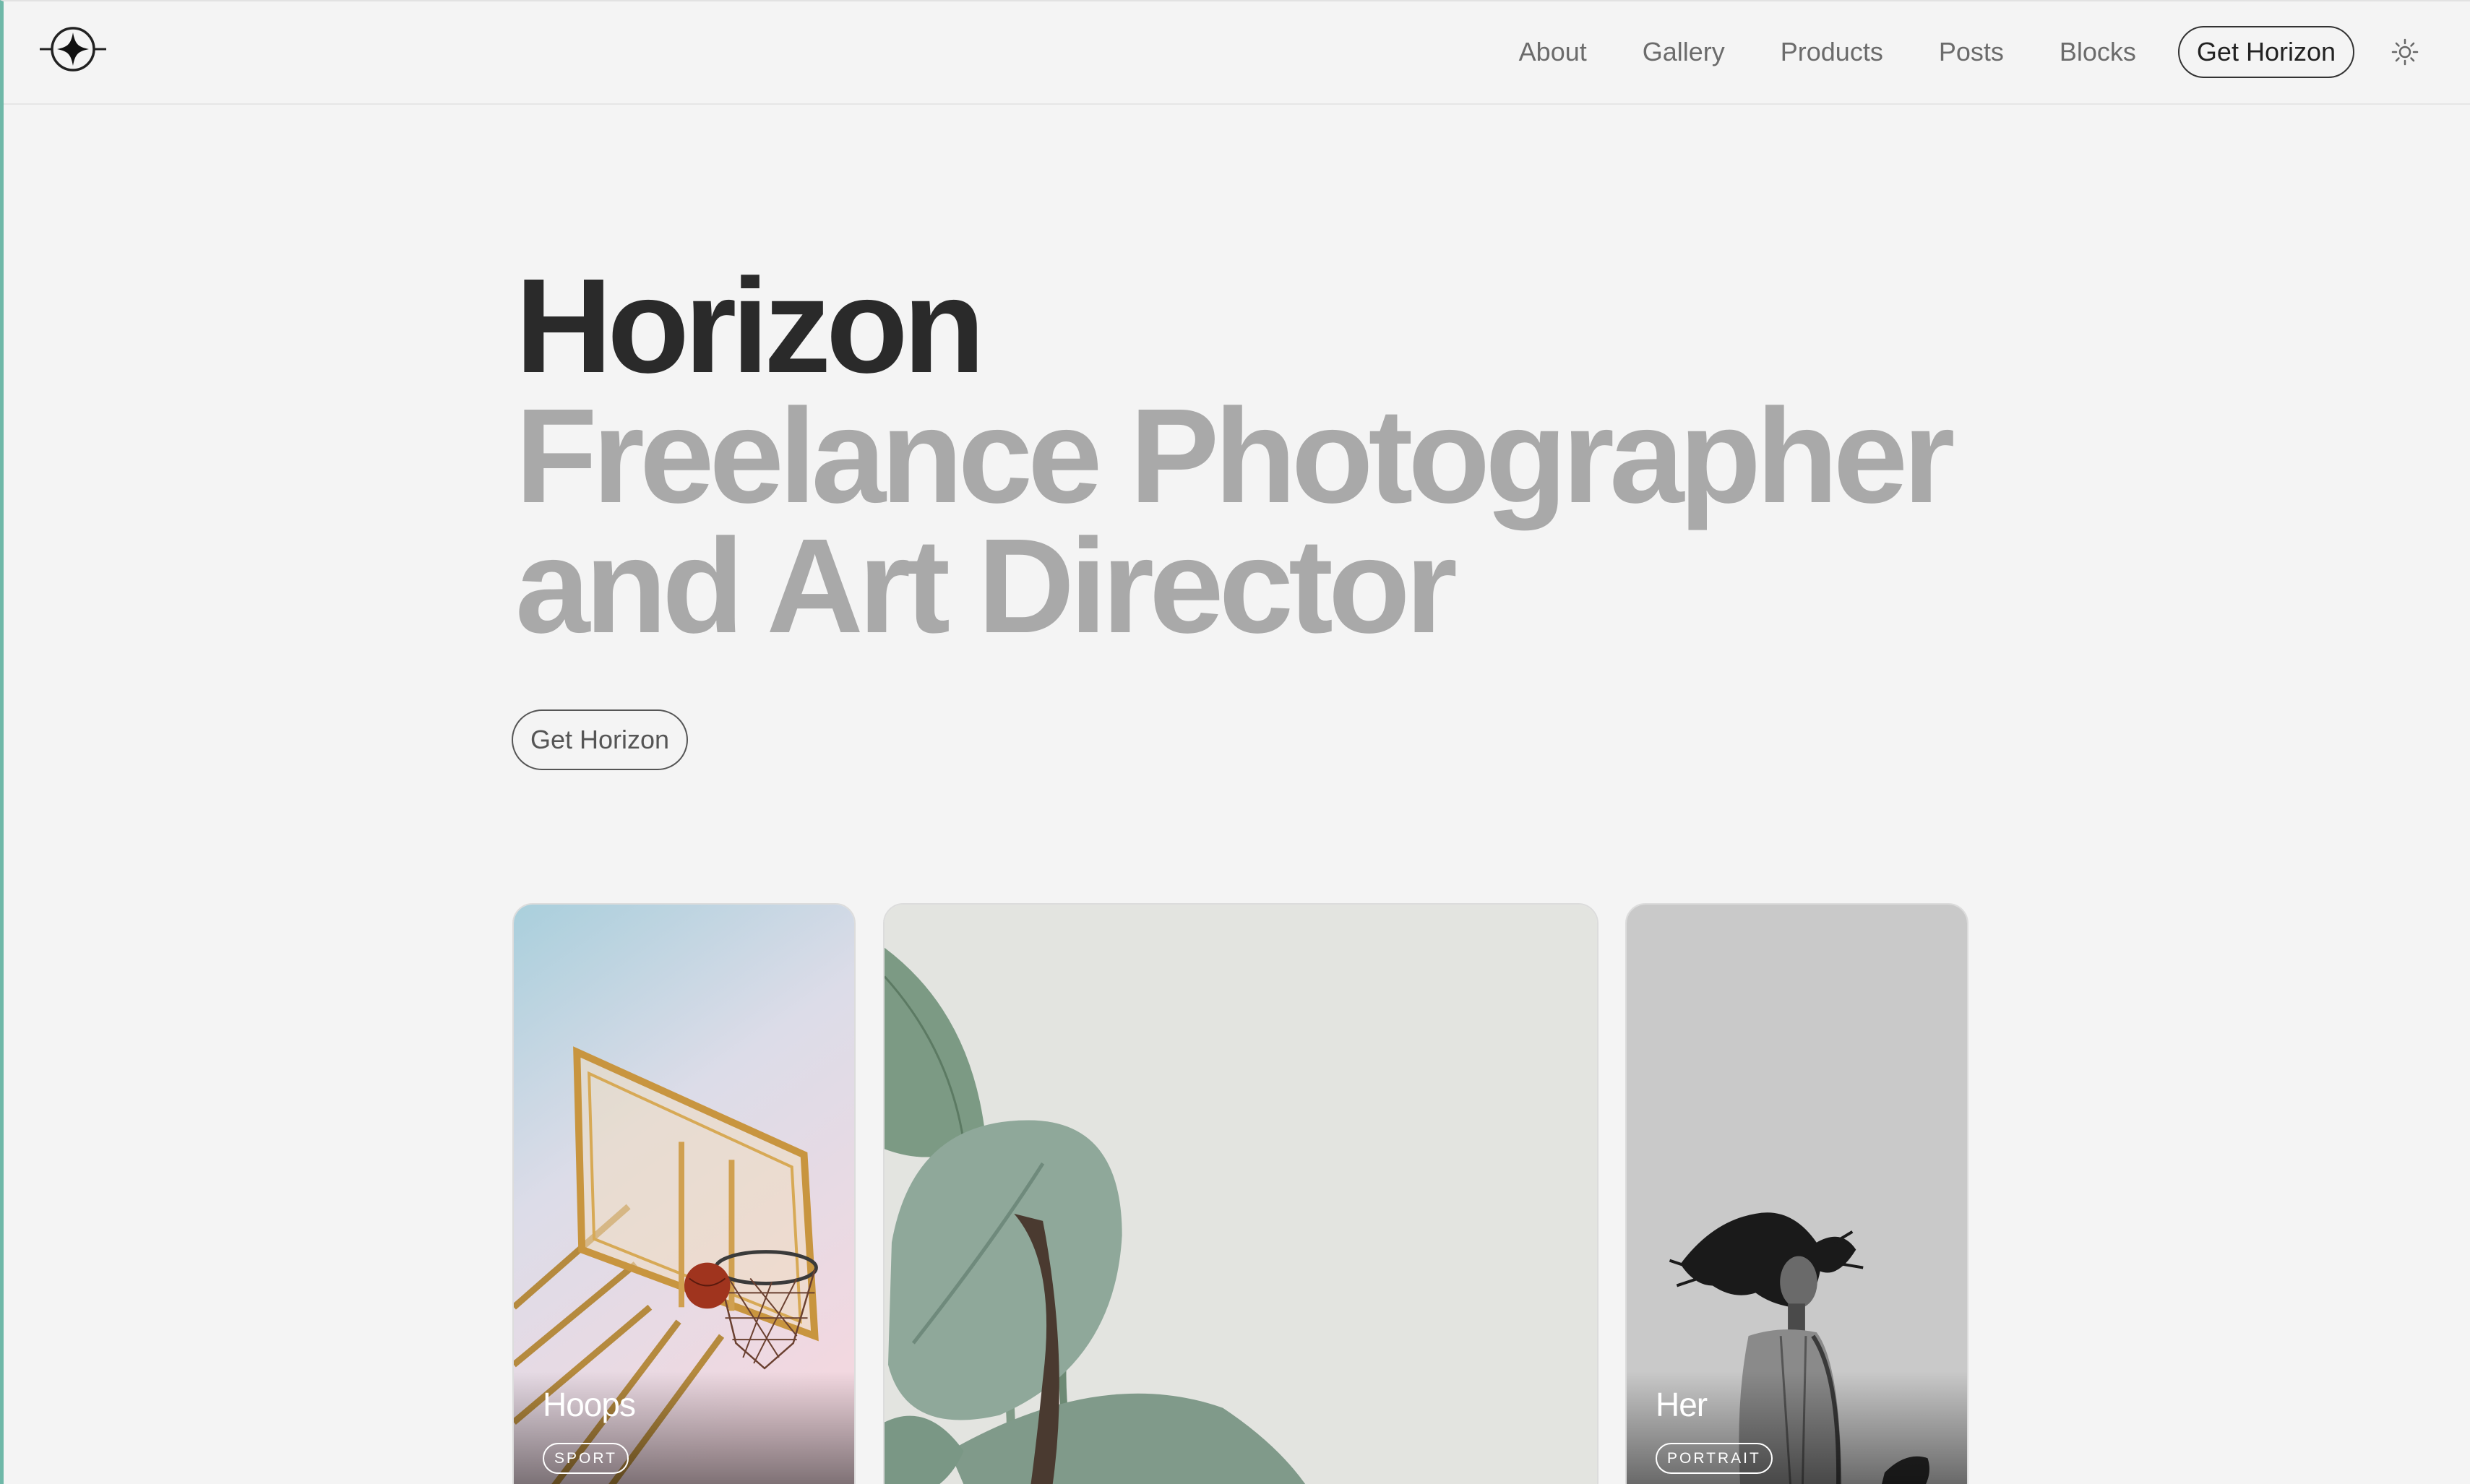 Image resolution: width=2470 pixels, height=1484 pixels. Describe the element at coordinates (586, 1458) in the screenshot. I see `category-badge: SPORT` at that location.